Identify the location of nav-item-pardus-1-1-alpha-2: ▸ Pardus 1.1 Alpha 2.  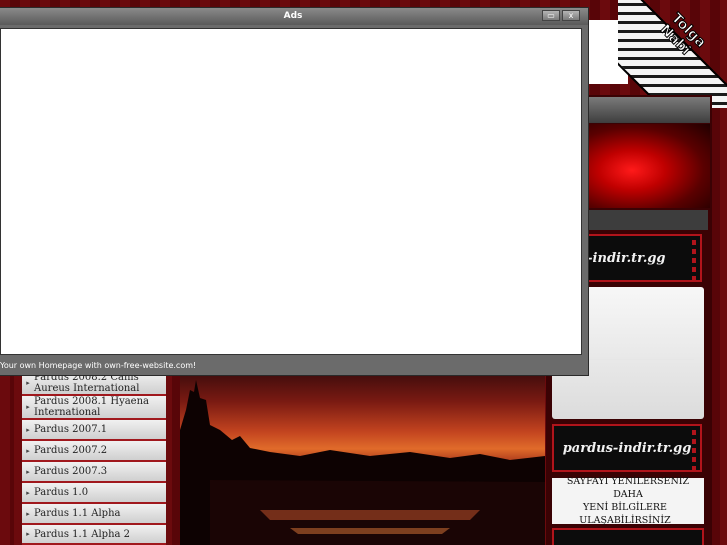
(94, 535).